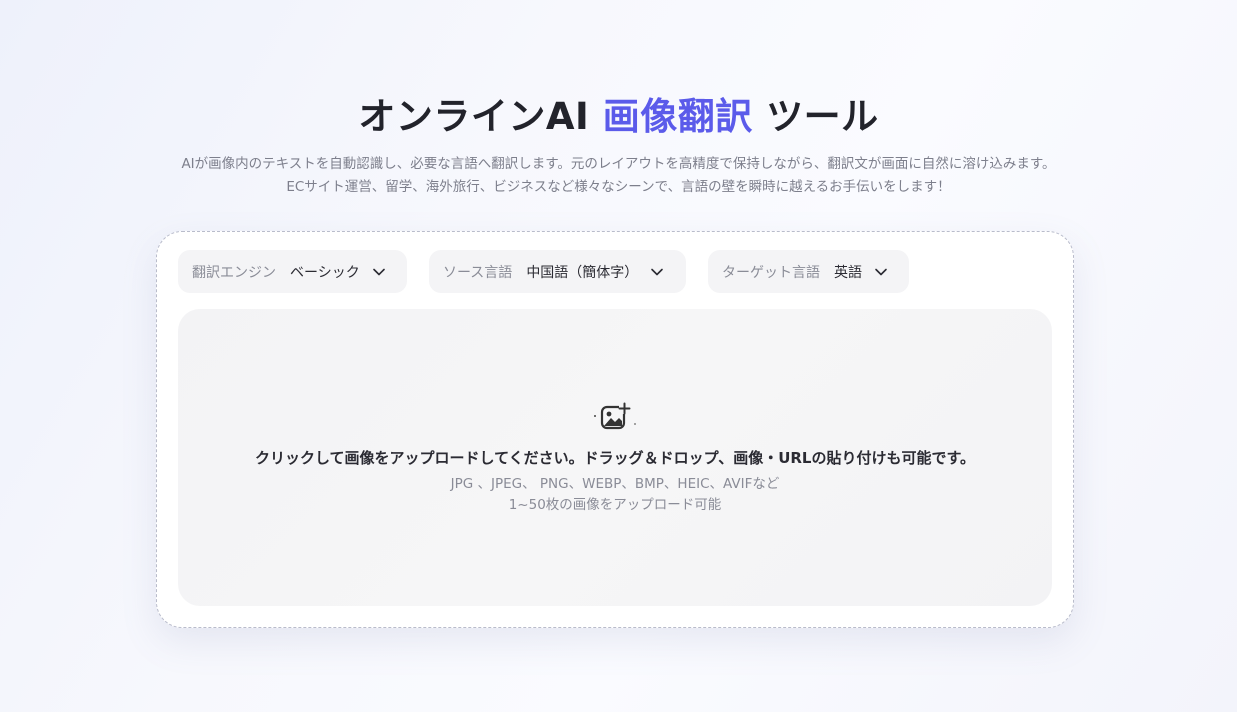  I want to click on source-language-selector: ソース言語 中国語（簡体字）, so click(557, 271).